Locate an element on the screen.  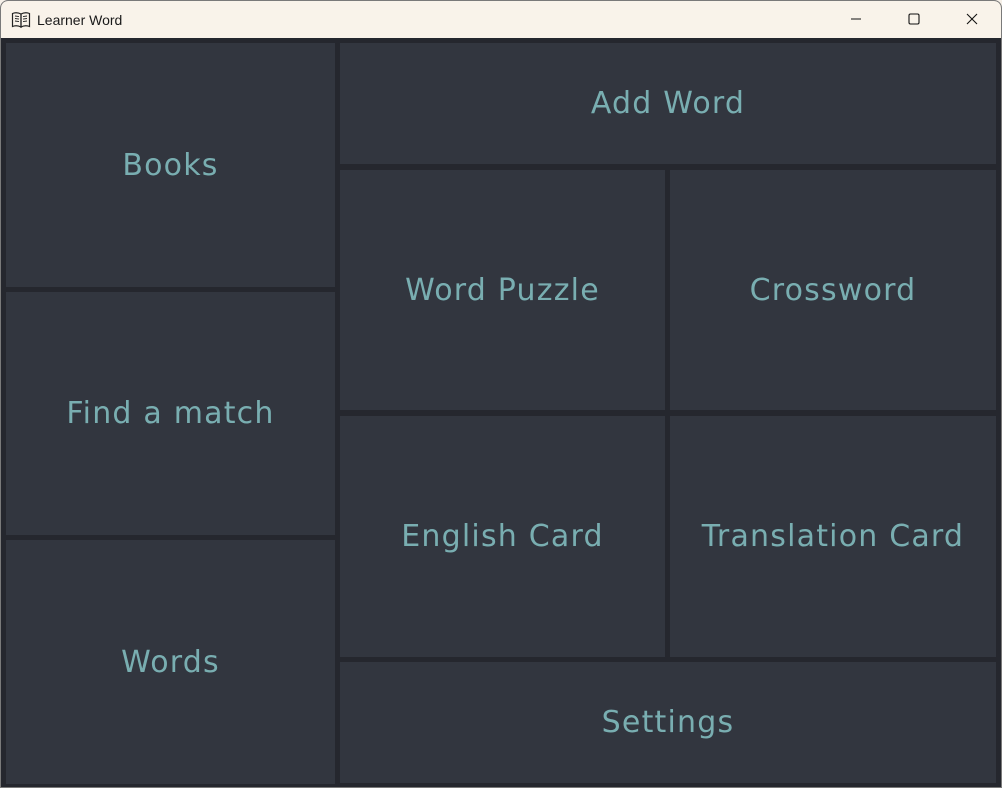
close-button is located at coordinates (972, 19).